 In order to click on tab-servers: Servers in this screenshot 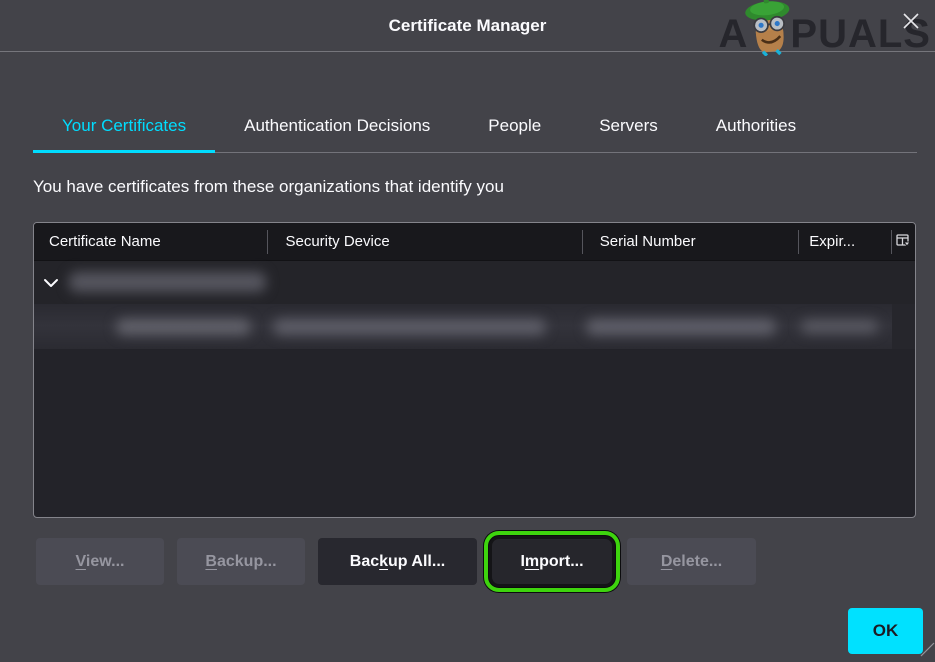, I will do `click(628, 126)`.